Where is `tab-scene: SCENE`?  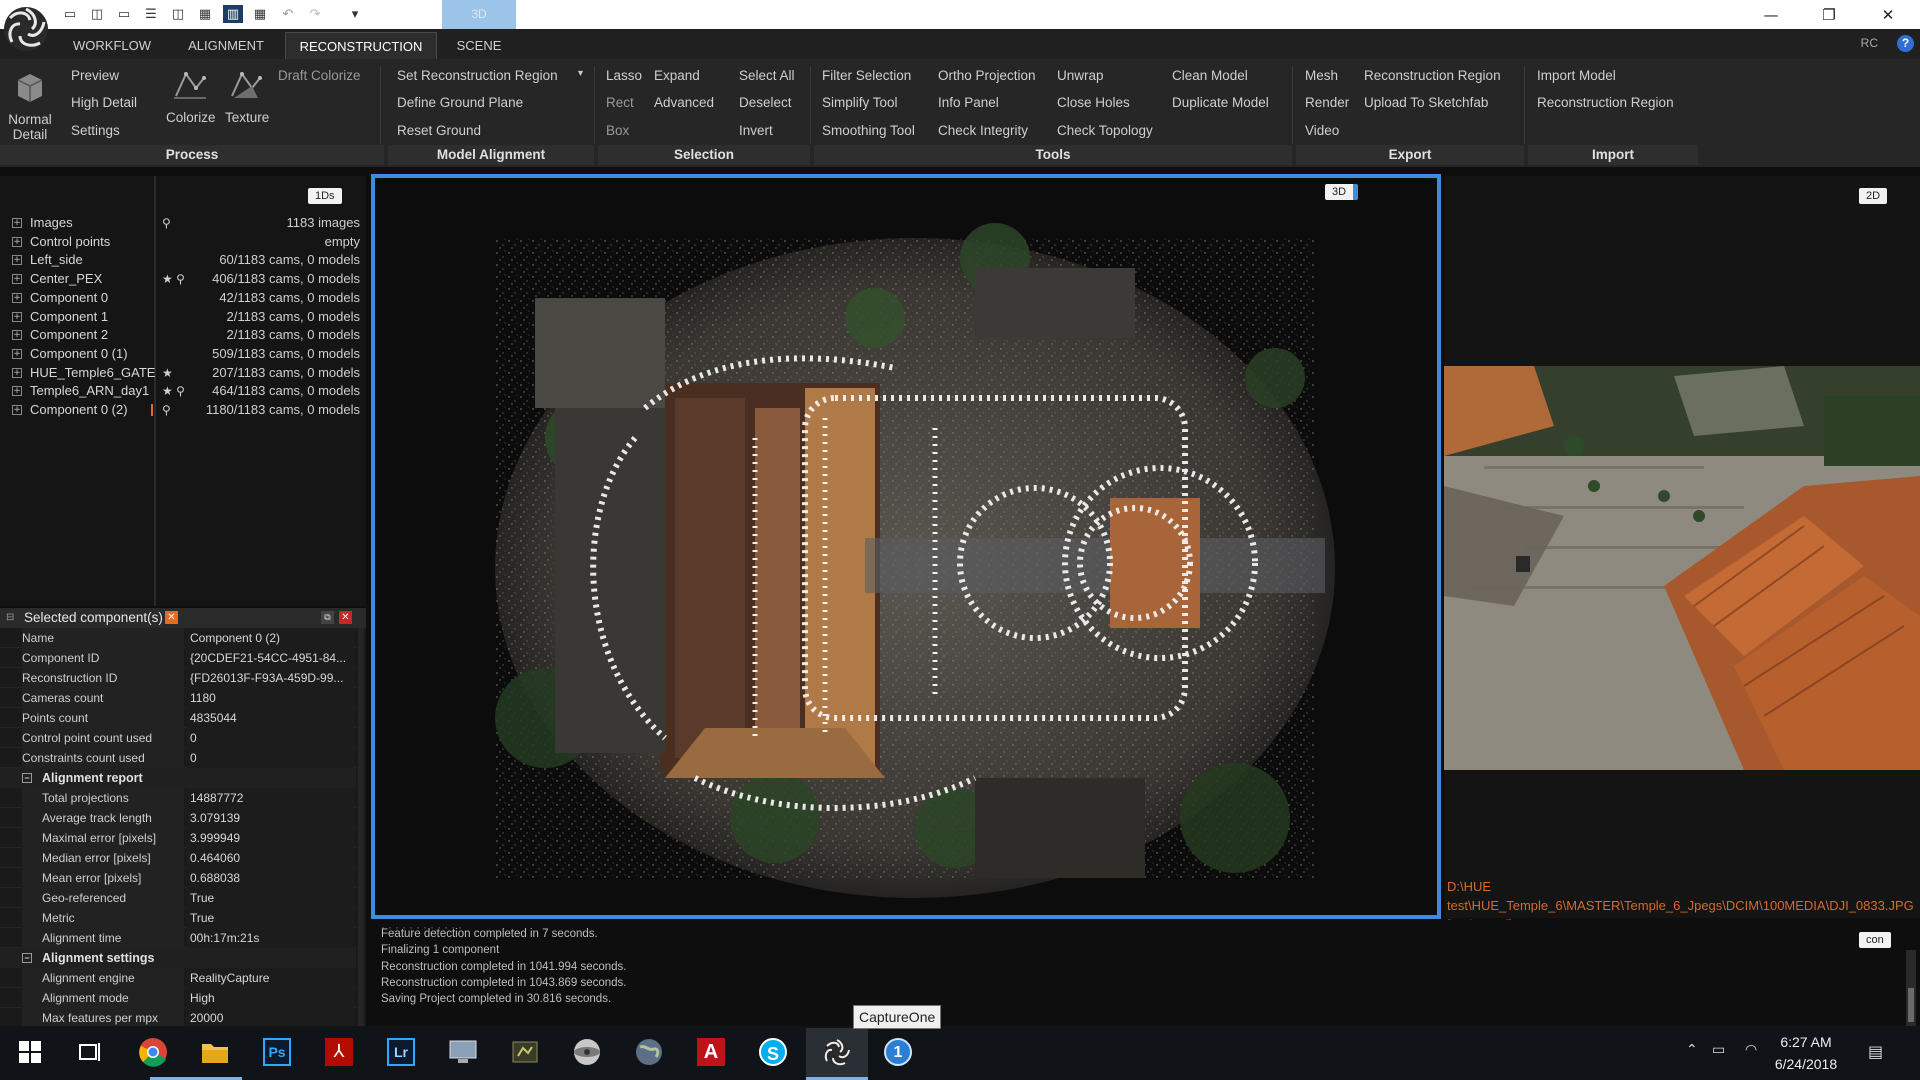
tab-scene: SCENE is located at coordinates (479, 45).